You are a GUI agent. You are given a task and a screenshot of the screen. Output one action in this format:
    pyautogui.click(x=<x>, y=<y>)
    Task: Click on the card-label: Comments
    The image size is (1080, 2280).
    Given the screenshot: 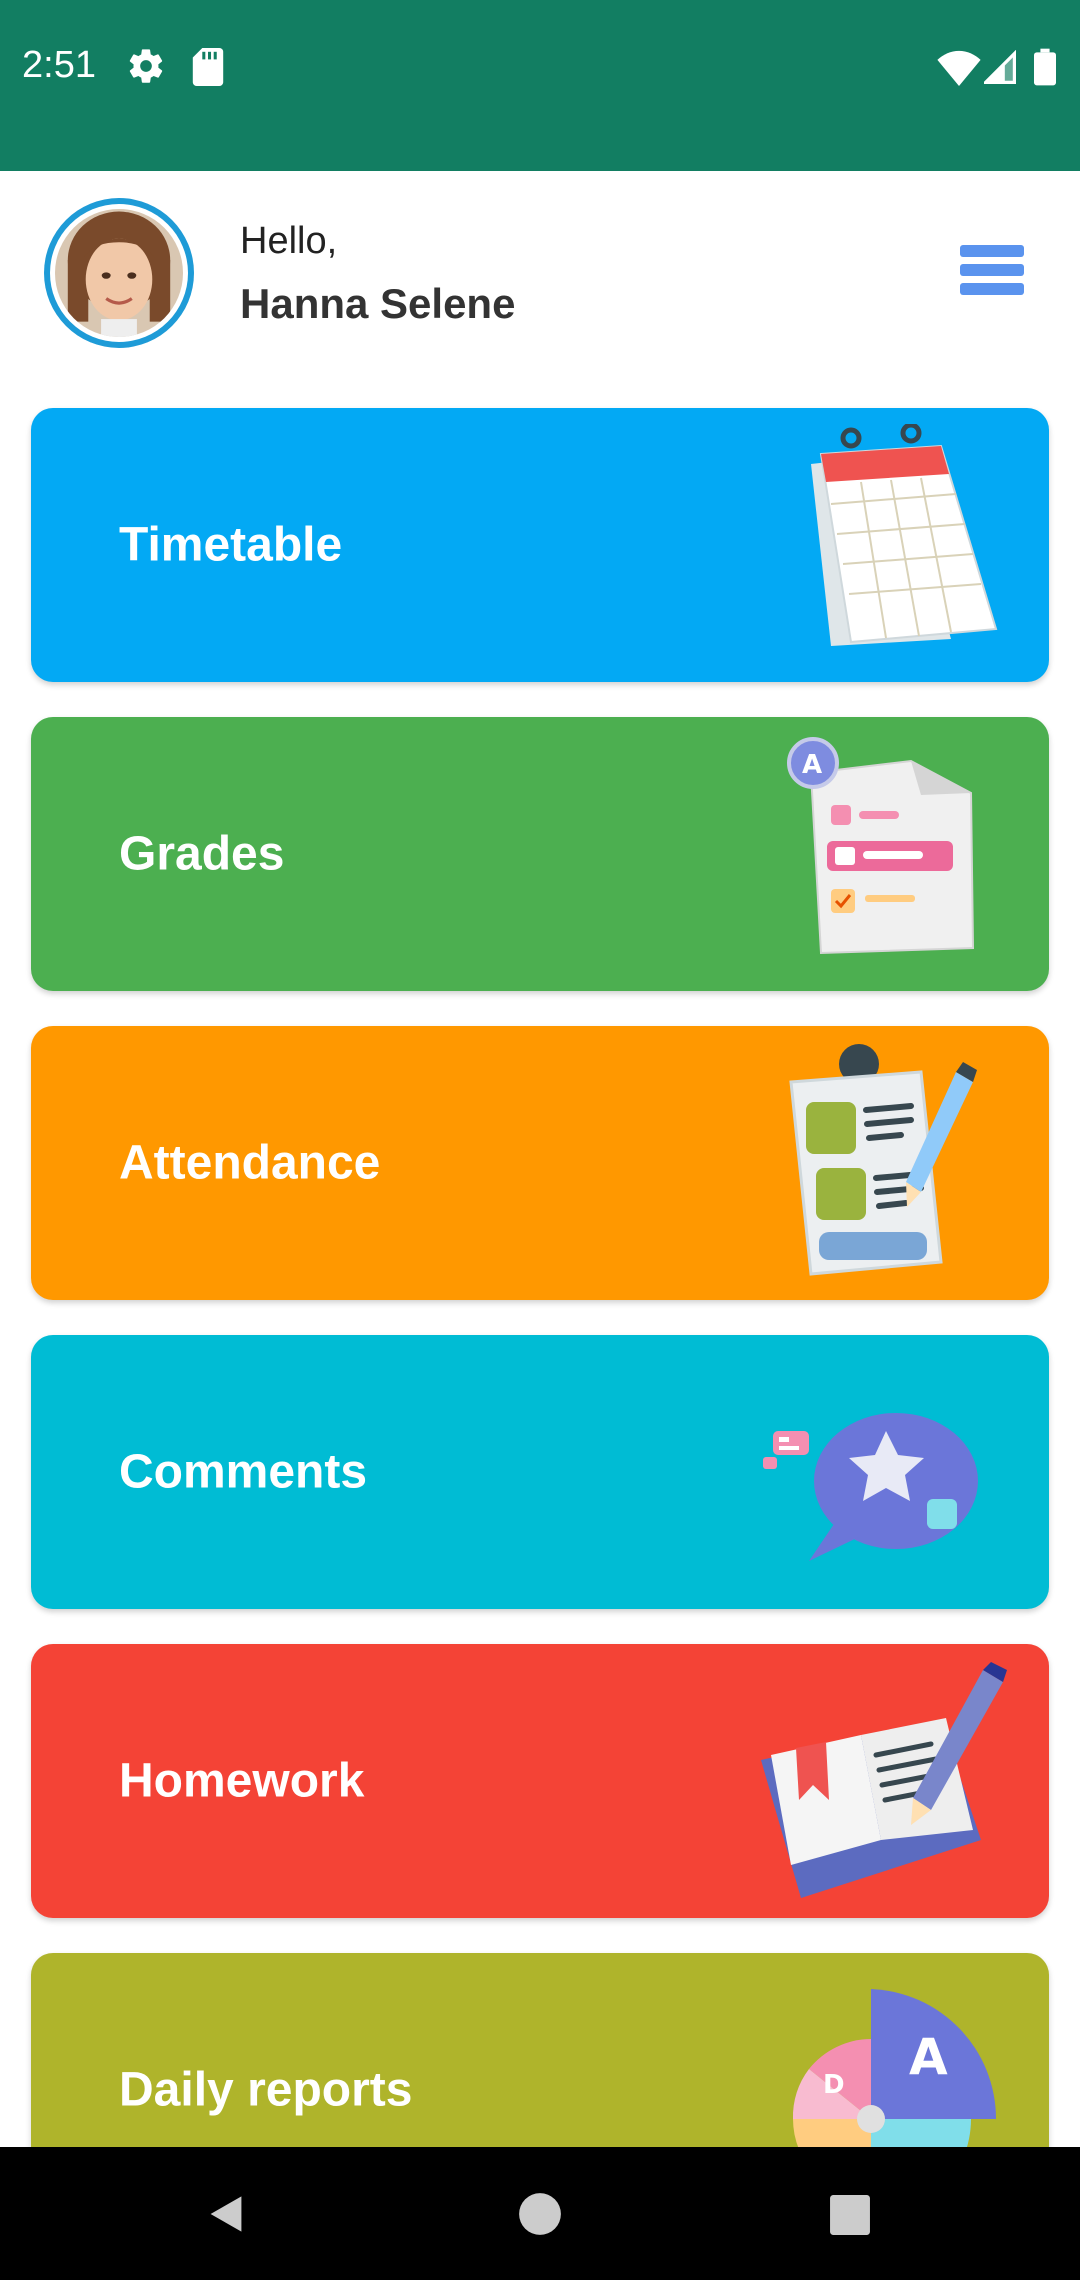 What is the action you would take?
    pyautogui.click(x=243, y=1472)
    